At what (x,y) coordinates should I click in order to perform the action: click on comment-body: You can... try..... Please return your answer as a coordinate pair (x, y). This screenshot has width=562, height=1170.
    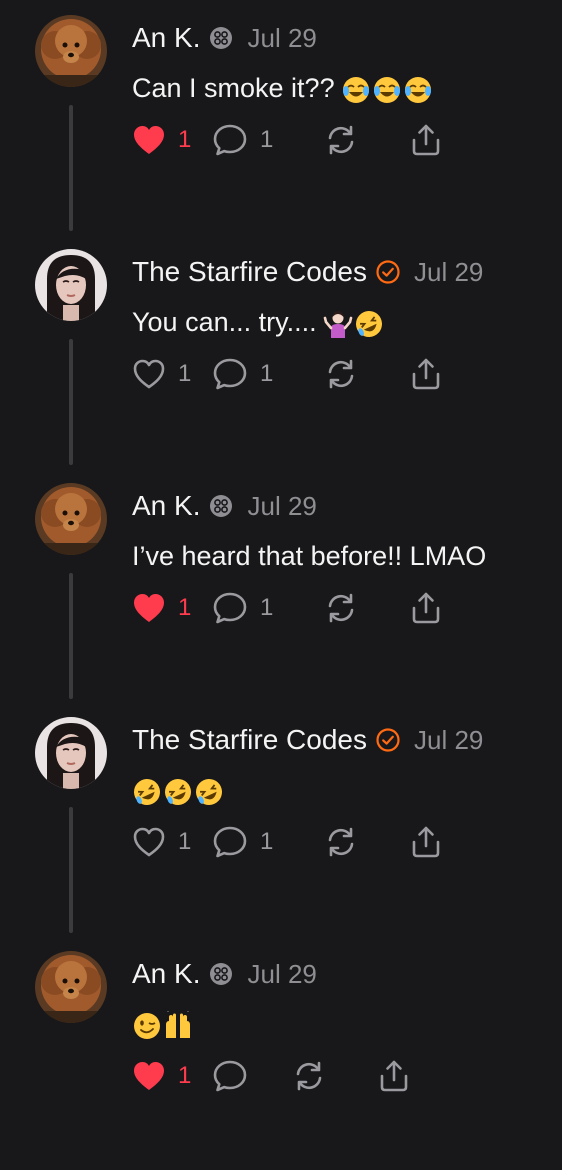
    Looking at the image, I should click on (224, 322).